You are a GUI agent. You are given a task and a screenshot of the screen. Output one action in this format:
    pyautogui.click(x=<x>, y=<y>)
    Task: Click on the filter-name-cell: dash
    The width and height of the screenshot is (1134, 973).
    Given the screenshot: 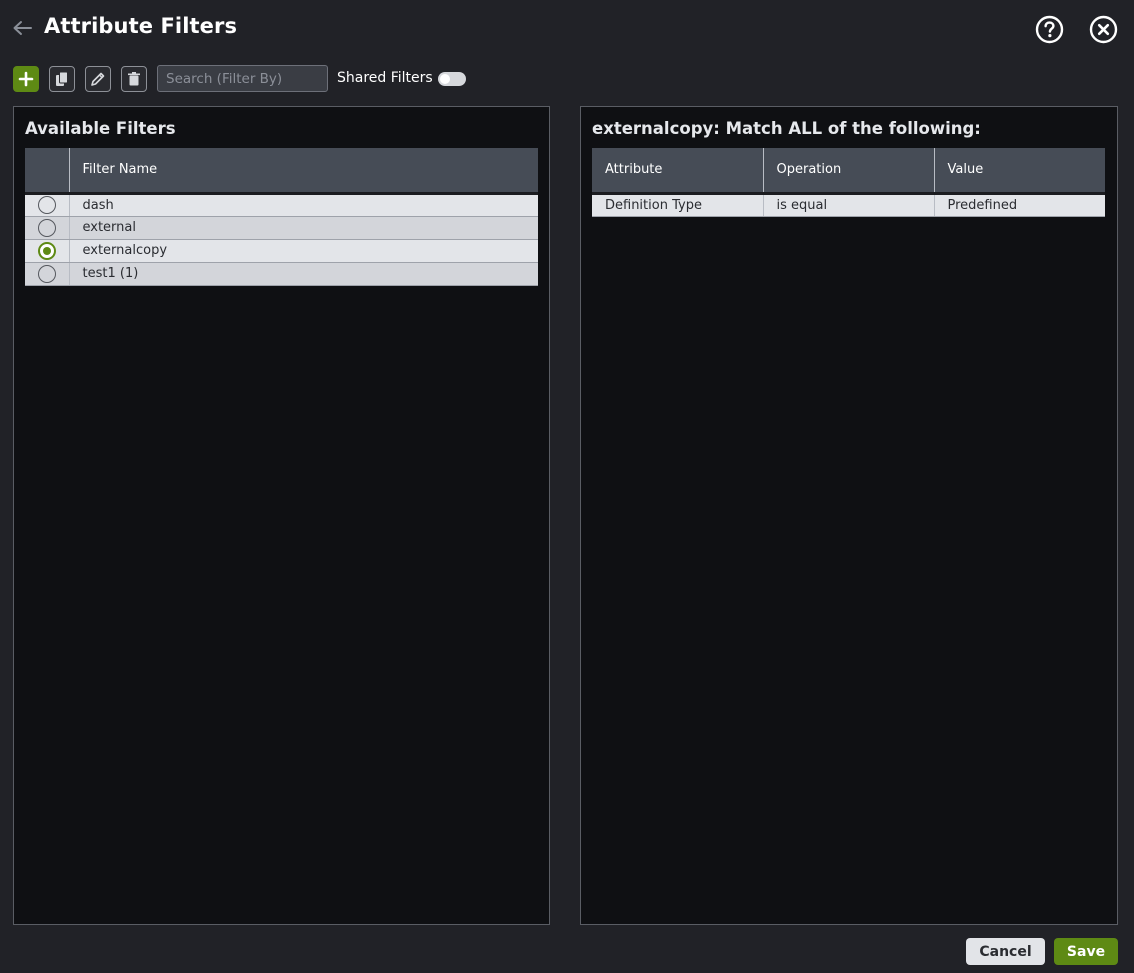 What is the action you would take?
    pyautogui.click(x=303, y=205)
    